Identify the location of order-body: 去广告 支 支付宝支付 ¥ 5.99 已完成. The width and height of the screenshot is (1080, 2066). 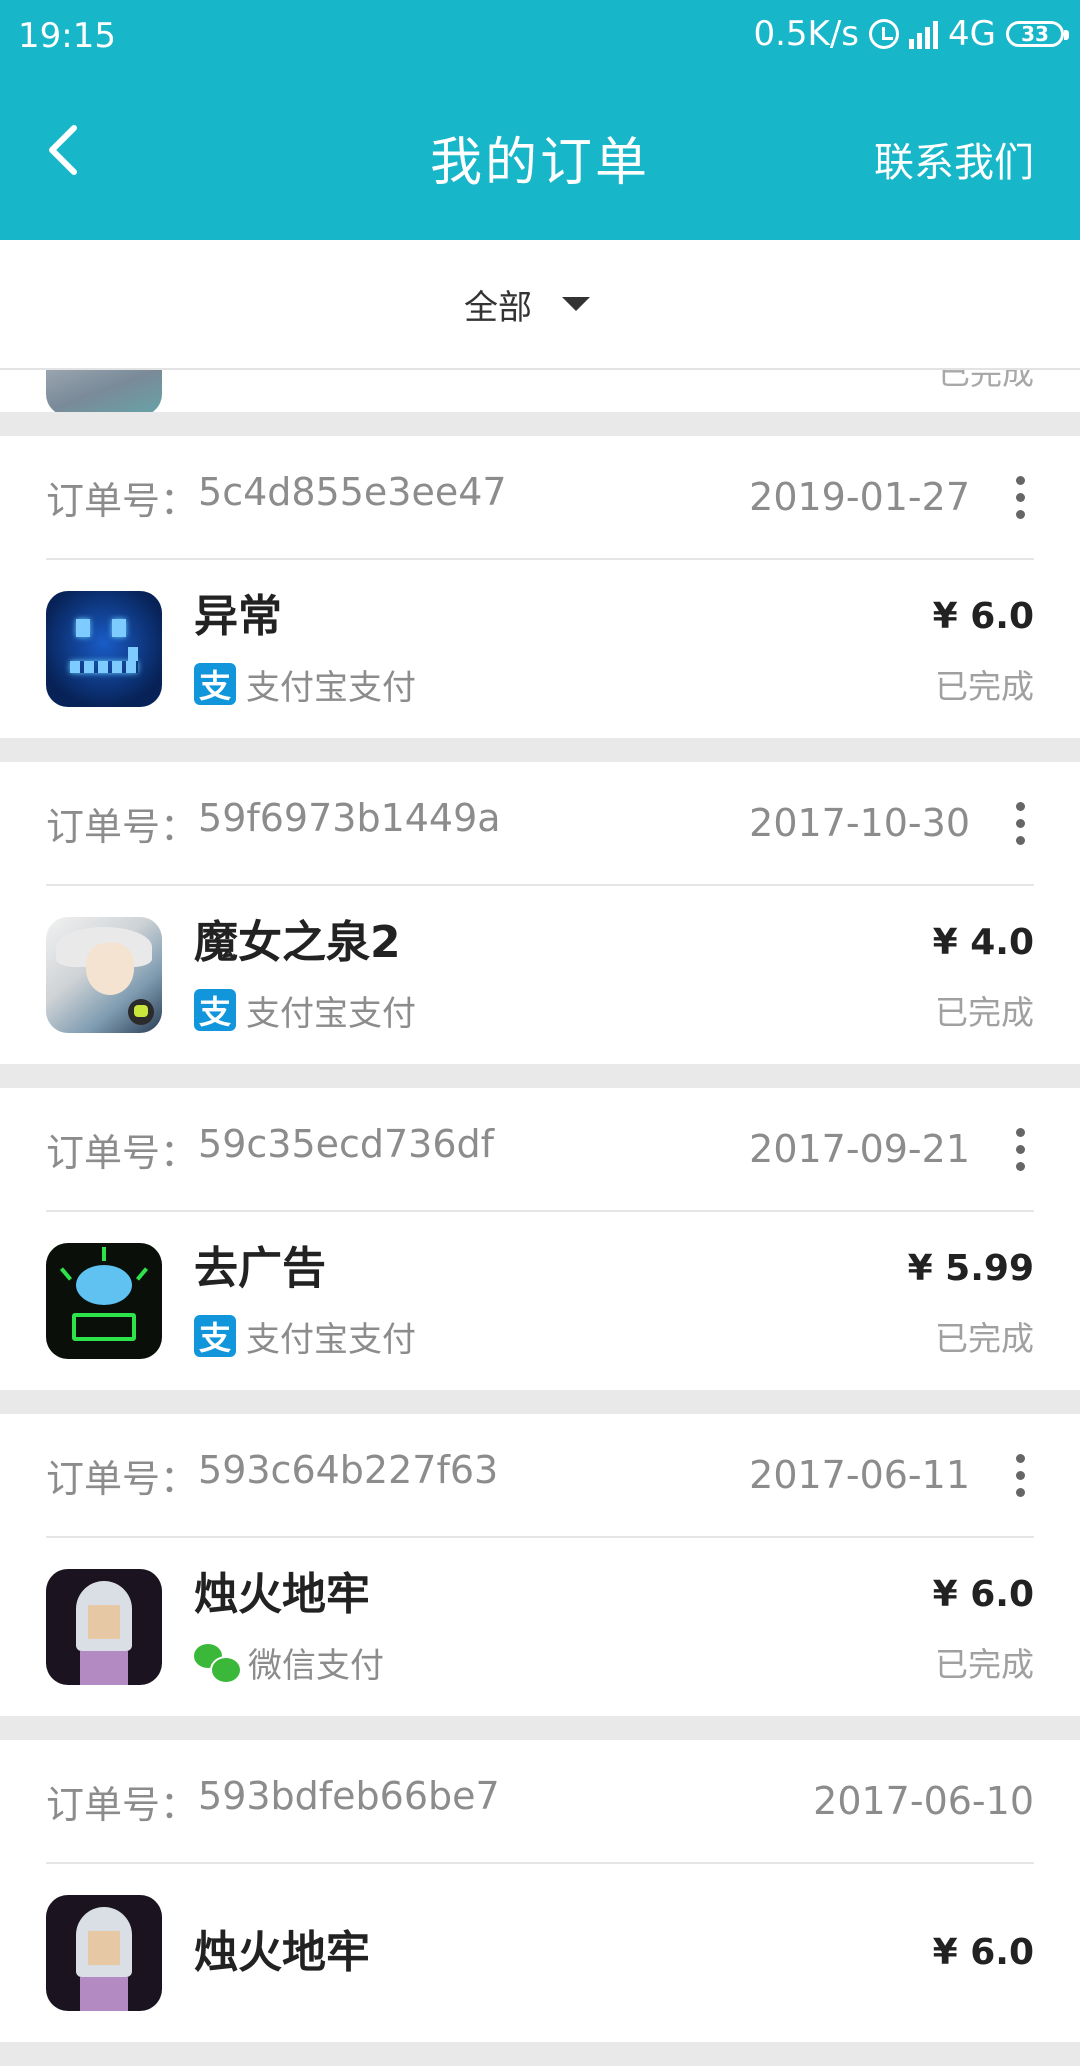
(540, 1301).